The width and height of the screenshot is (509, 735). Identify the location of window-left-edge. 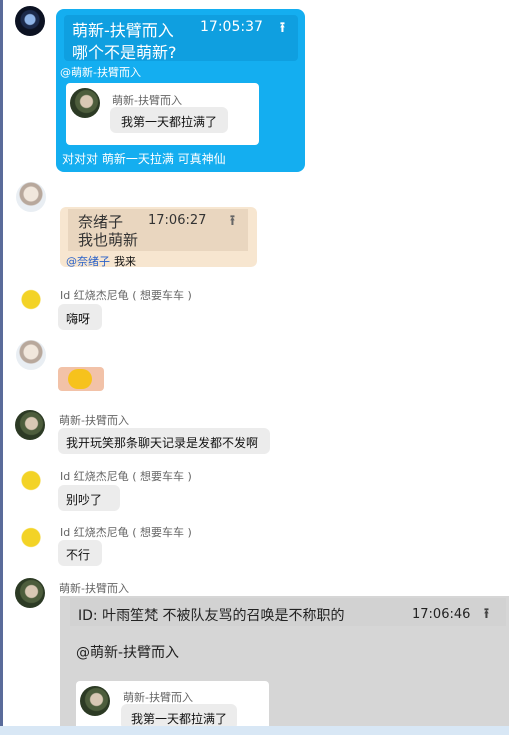
(1, 367).